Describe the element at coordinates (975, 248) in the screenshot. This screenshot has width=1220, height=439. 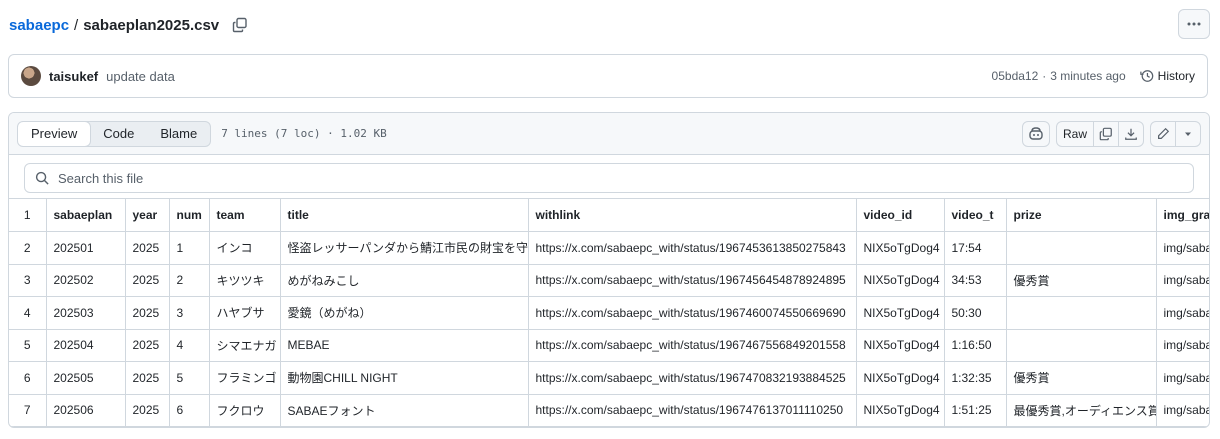
I see `table-cell: 17:54` at that location.